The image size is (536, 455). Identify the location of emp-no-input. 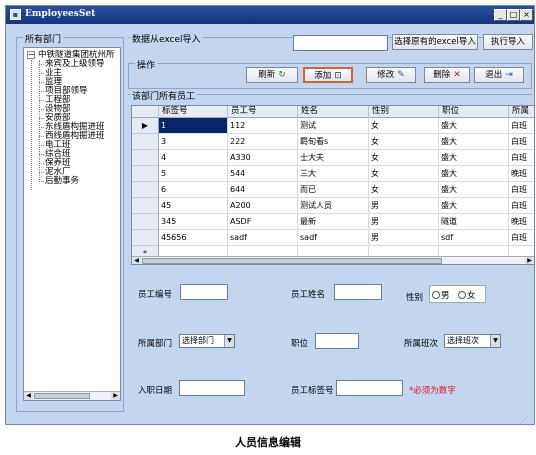
(204, 292).